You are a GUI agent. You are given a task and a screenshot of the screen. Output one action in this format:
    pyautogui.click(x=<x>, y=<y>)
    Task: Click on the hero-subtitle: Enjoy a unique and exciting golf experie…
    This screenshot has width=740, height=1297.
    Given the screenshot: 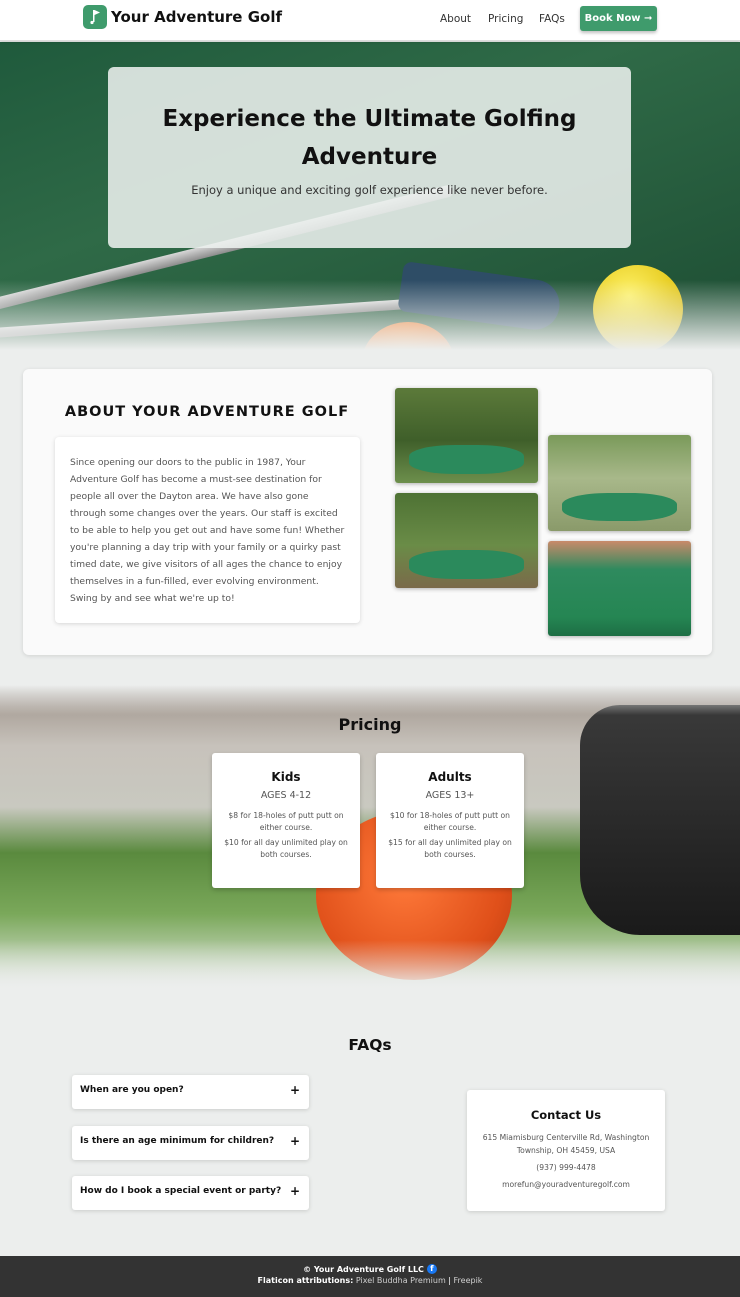 What is the action you would take?
    pyautogui.click(x=369, y=190)
    